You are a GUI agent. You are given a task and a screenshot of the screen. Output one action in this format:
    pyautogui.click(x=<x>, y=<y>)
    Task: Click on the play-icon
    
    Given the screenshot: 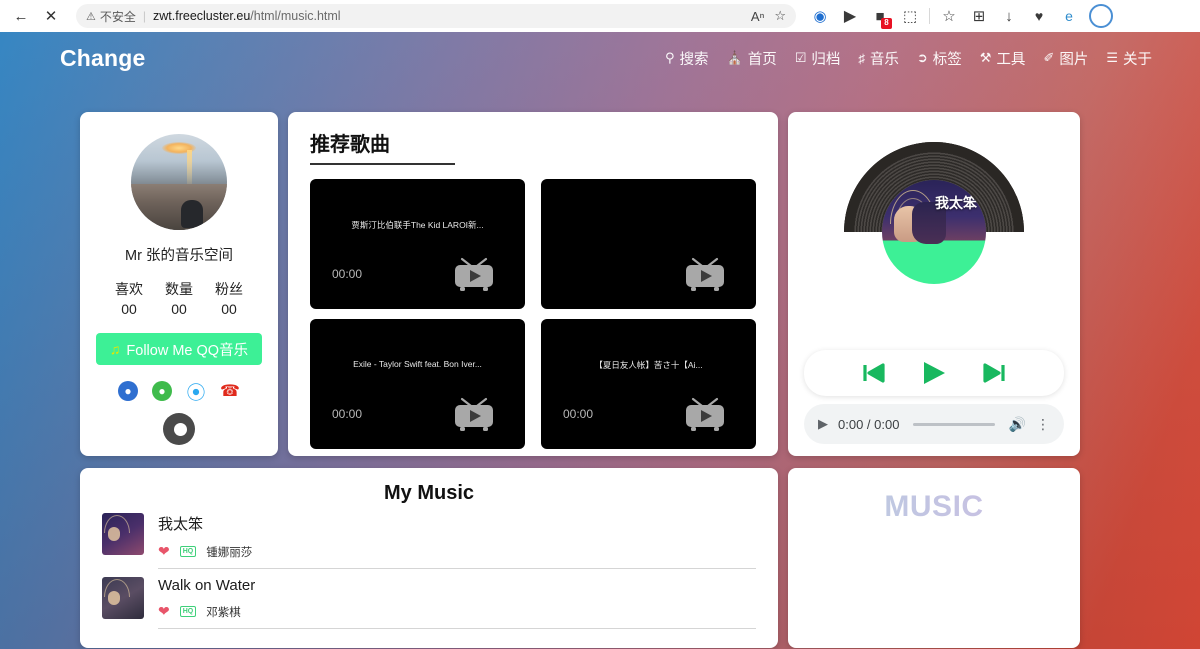 What is the action you would take?
    pyautogui.click(x=934, y=373)
    